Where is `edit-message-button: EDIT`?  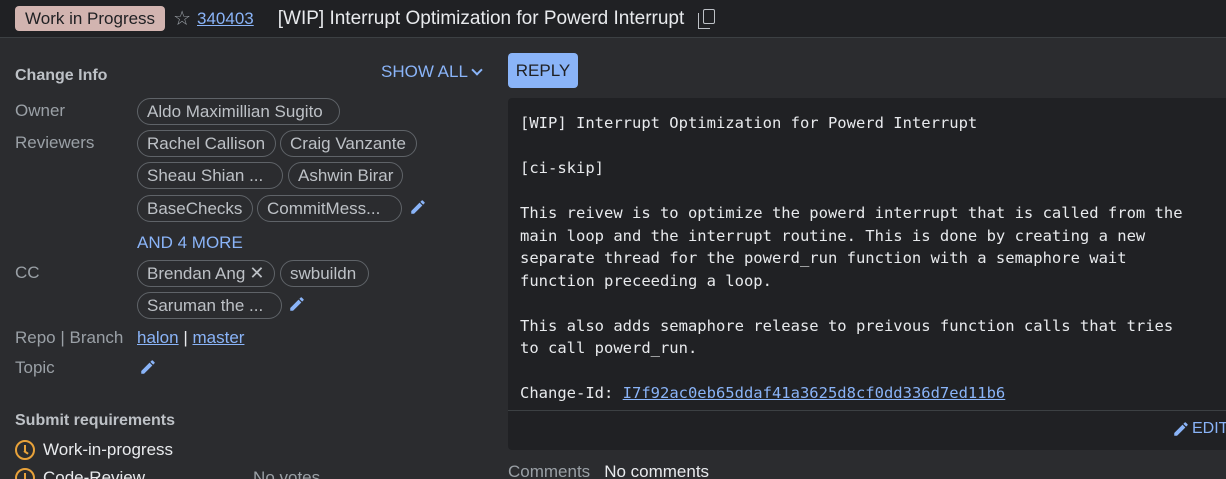
edit-message-button: EDIT is located at coordinates (1199, 429).